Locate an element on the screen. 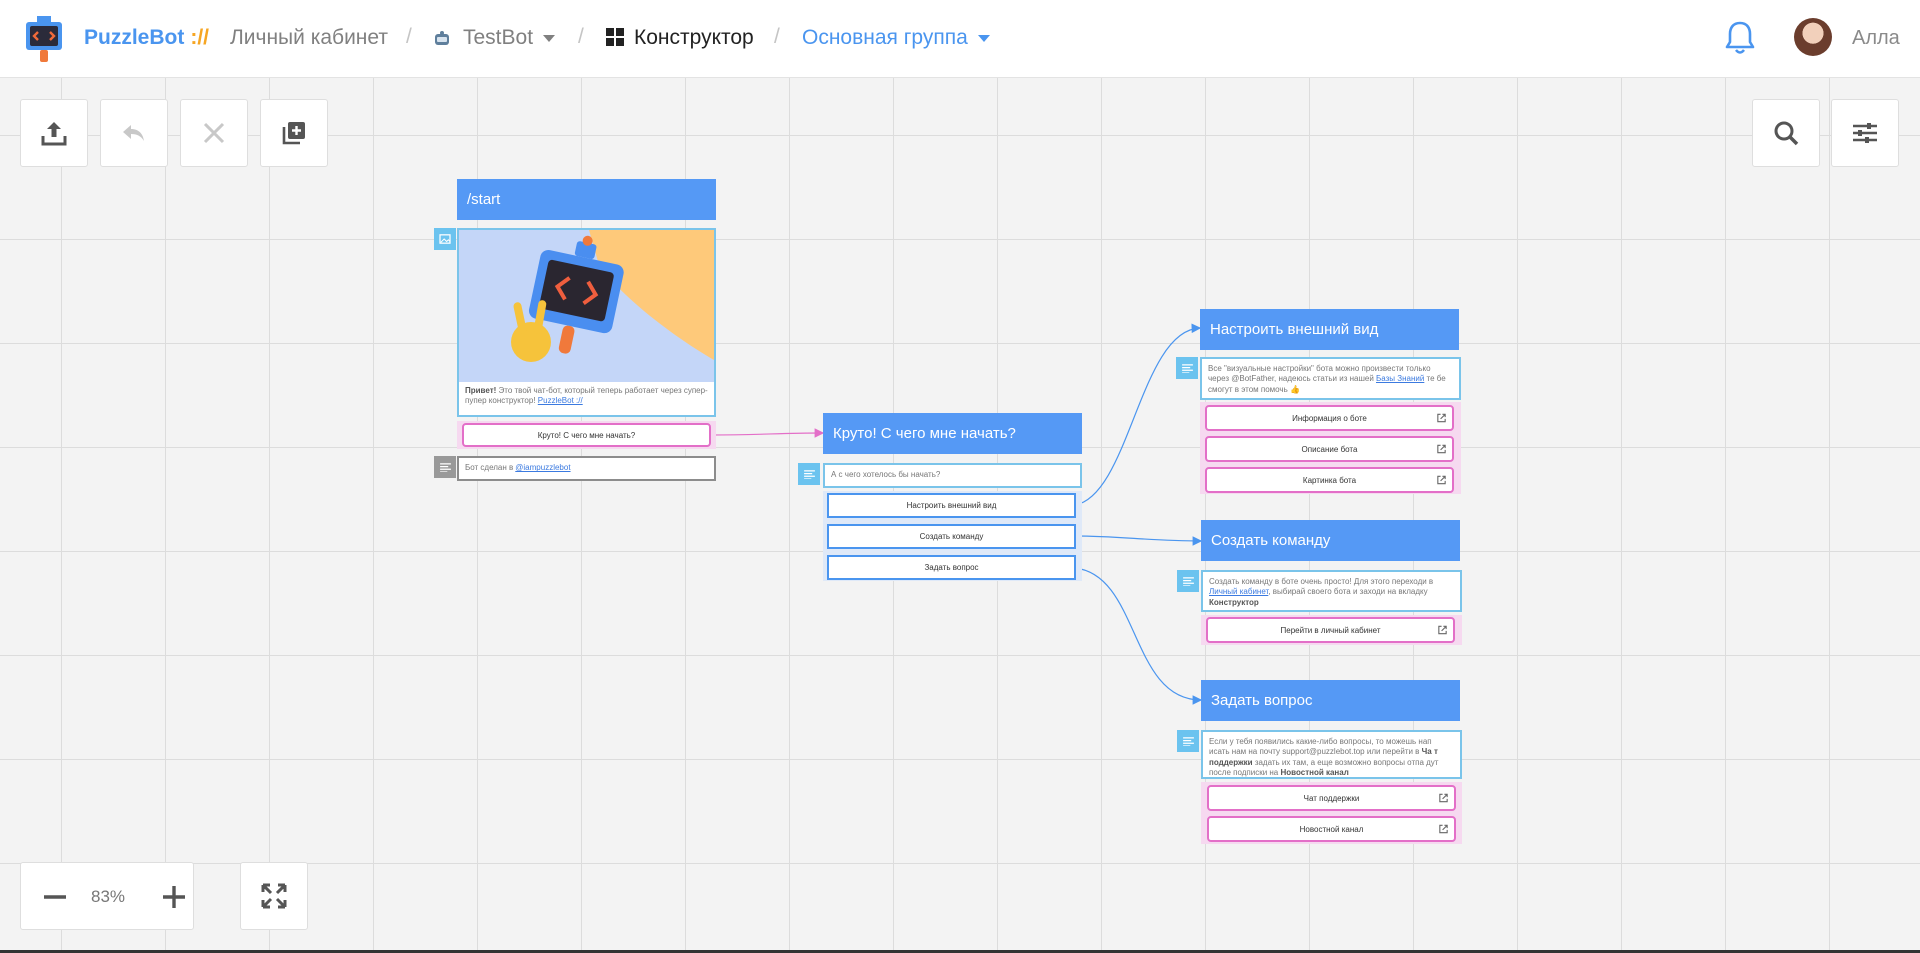 The image size is (1920, 953). breadcrumb-constructor: Конструктор is located at coordinates (680, 38).